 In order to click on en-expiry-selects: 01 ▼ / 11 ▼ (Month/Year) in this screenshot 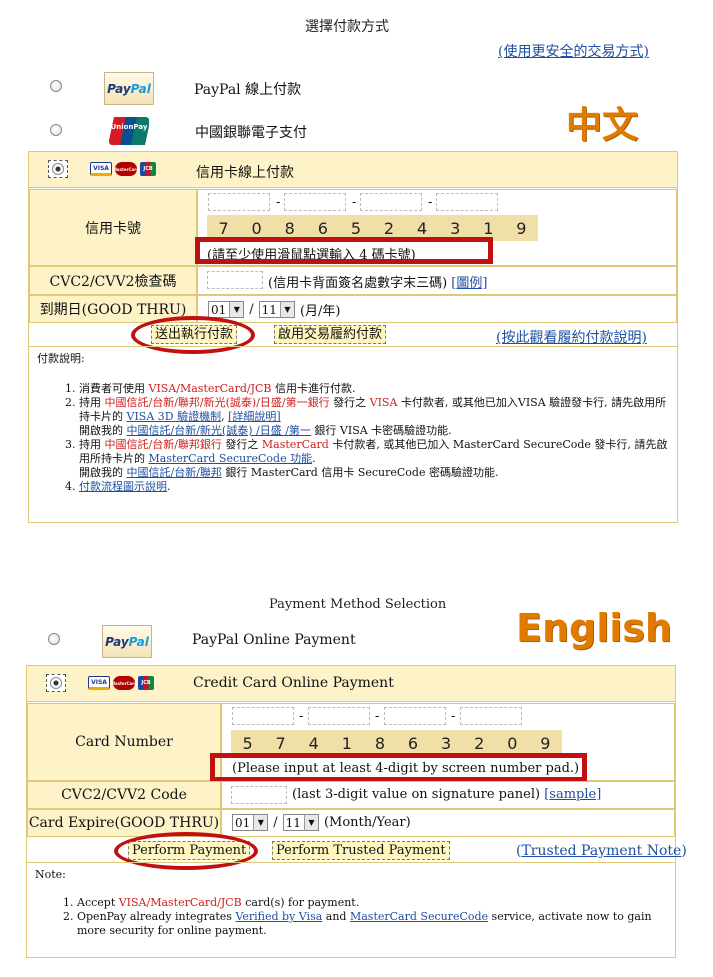, I will do `click(321, 822)`.